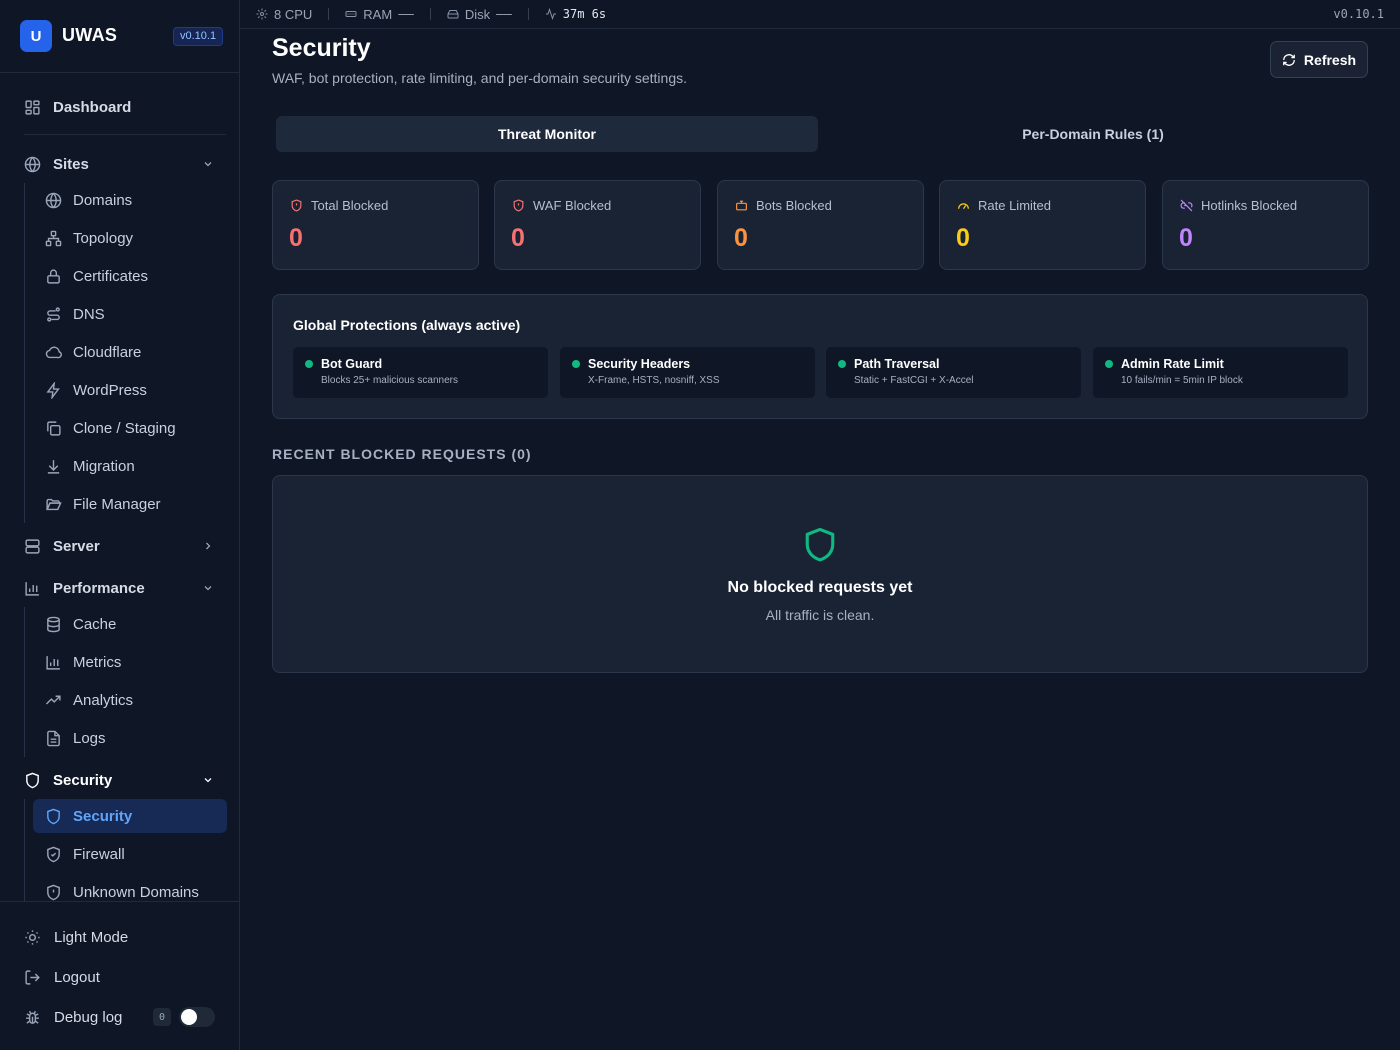  I want to click on cloud-icon, so click(53, 352).